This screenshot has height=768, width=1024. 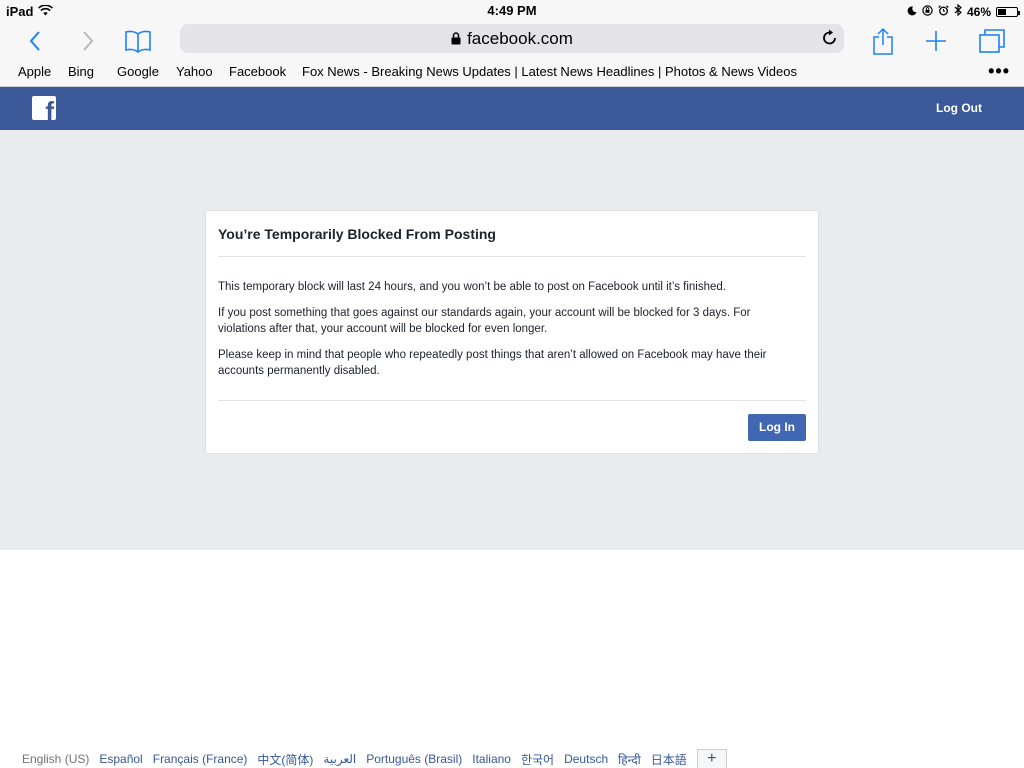 What do you see at coordinates (958, 11) in the screenshot?
I see `bluetooth-icon` at bounding box center [958, 11].